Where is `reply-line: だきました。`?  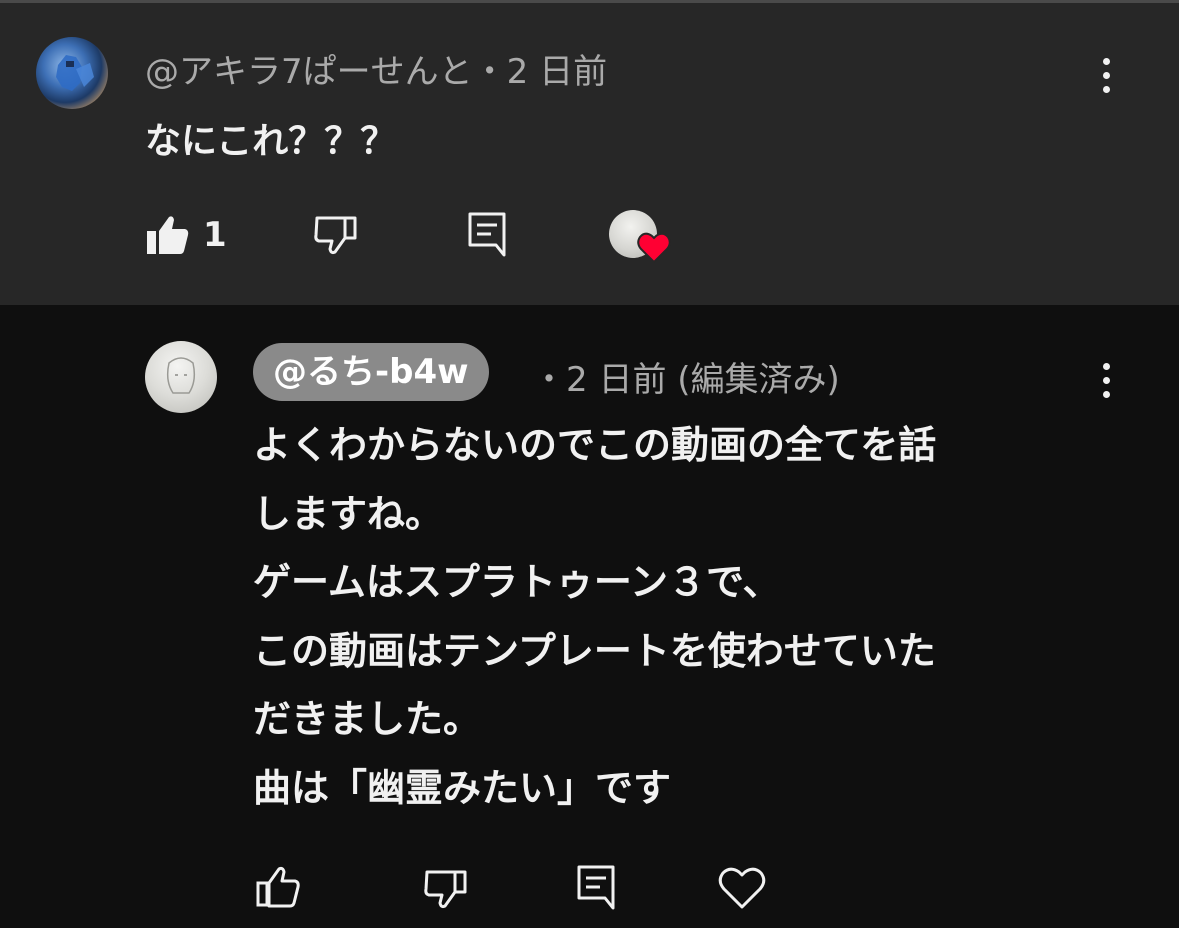
reply-line: だきました。 is located at coordinates (367, 719).